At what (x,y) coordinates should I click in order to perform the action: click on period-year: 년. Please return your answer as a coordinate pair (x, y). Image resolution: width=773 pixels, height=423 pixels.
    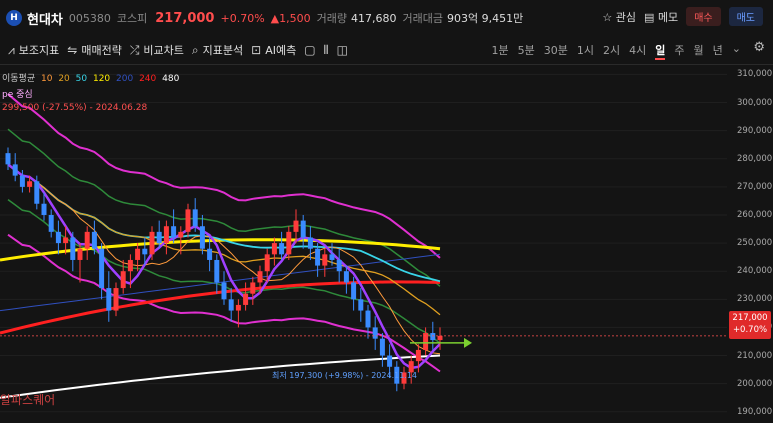
    Looking at the image, I should click on (718, 51).